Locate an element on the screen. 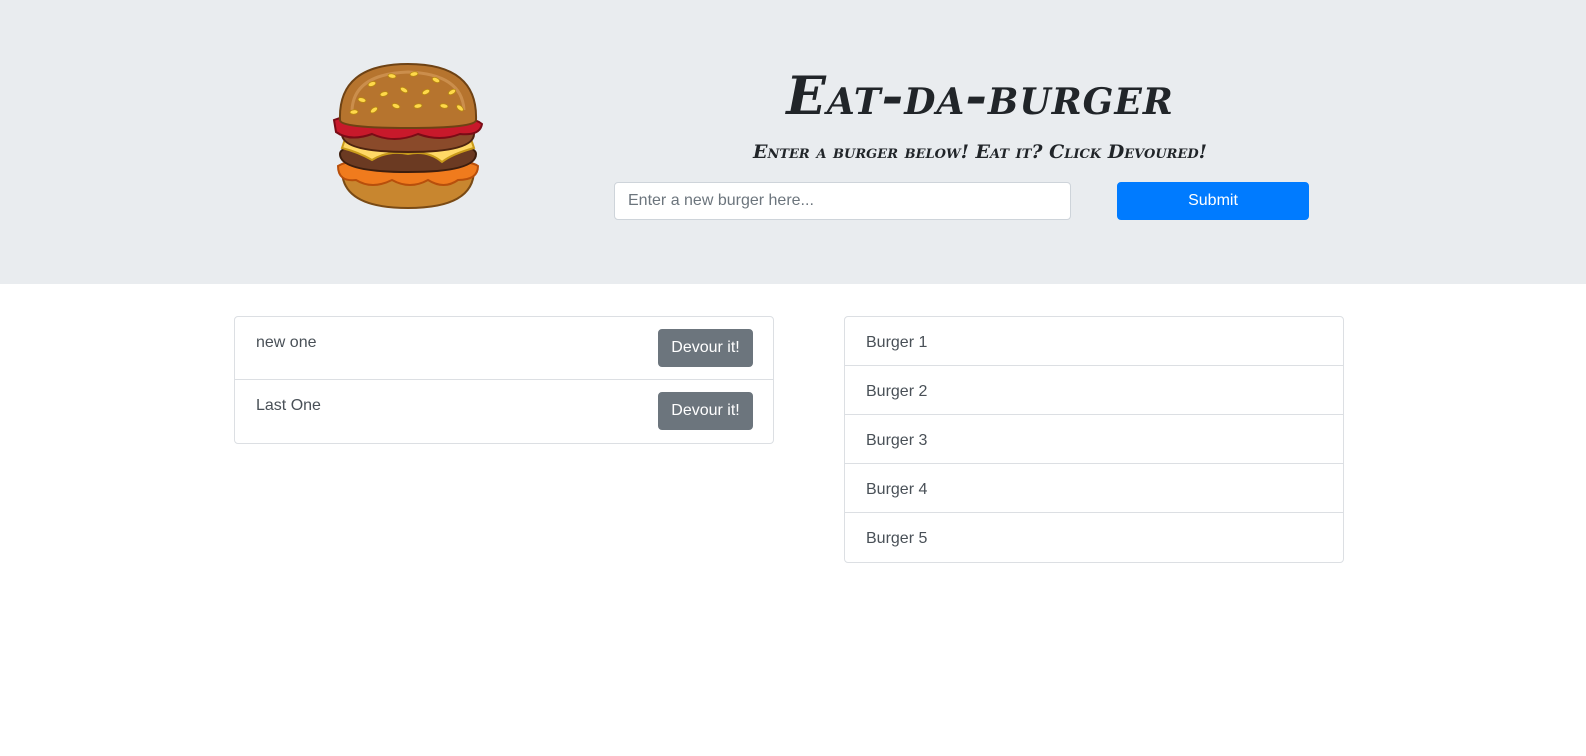 The image size is (1586, 756). submit-button: Submit is located at coordinates (1213, 201).